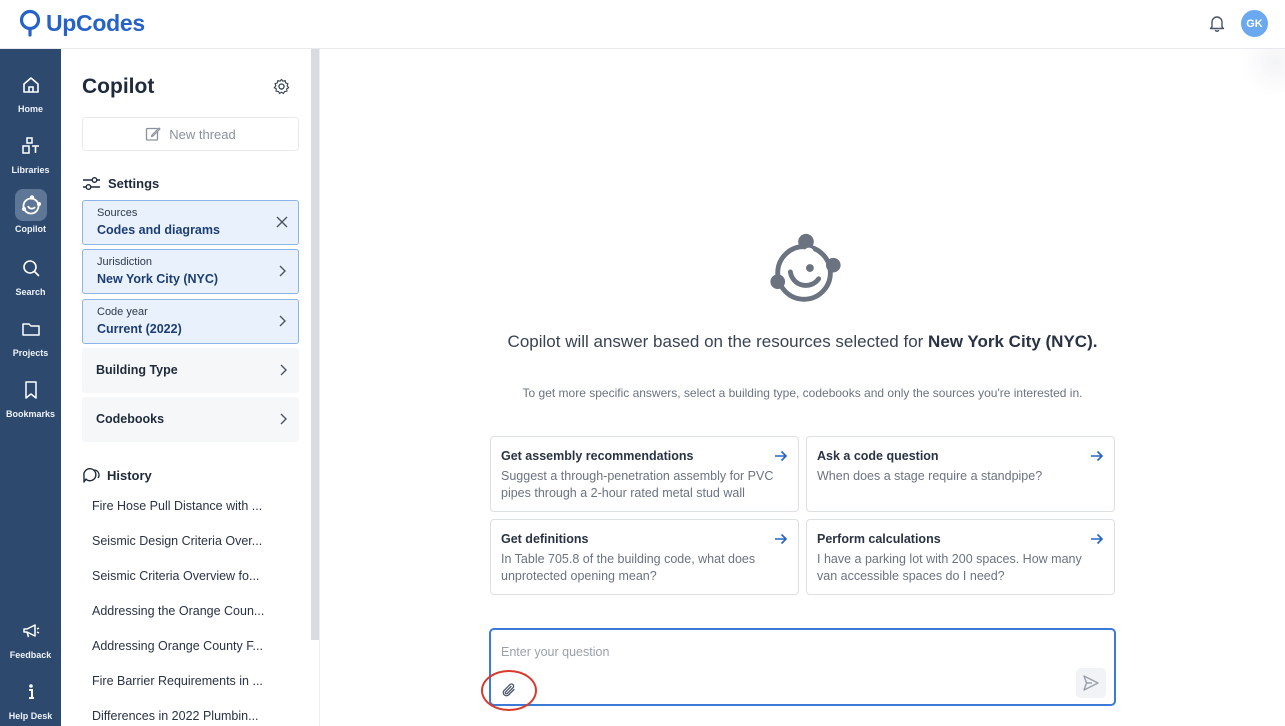  I want to click on annotation-circle, so click(509, 690).